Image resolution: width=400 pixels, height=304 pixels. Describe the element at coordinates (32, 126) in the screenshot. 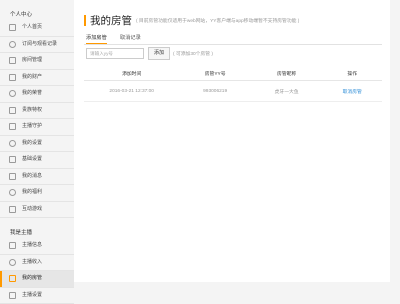

I see `sidebar-item-label: 主播守护` at that location.